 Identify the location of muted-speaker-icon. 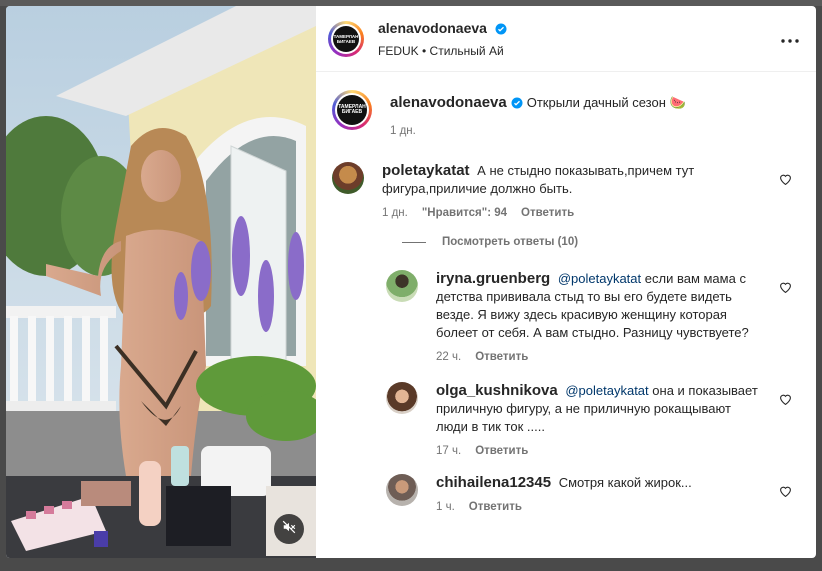
(289, 529).